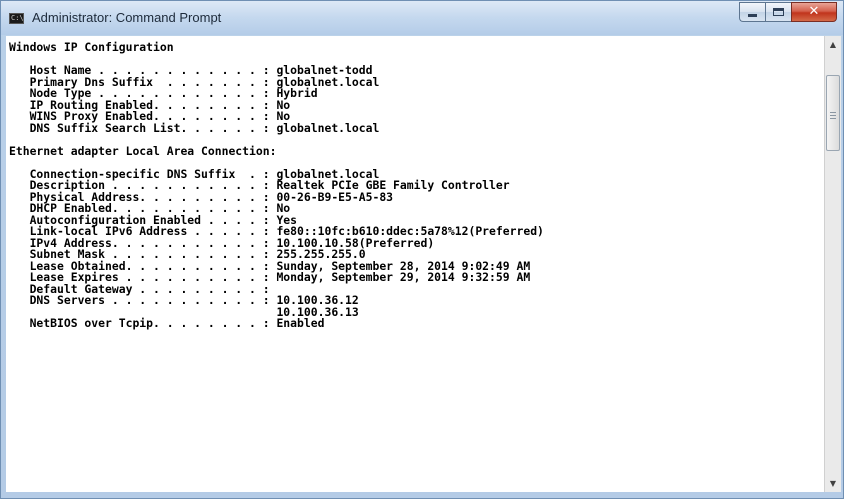 The image size is (844, 499). I want to click on scrollbar-thumb, so click(833, 113).